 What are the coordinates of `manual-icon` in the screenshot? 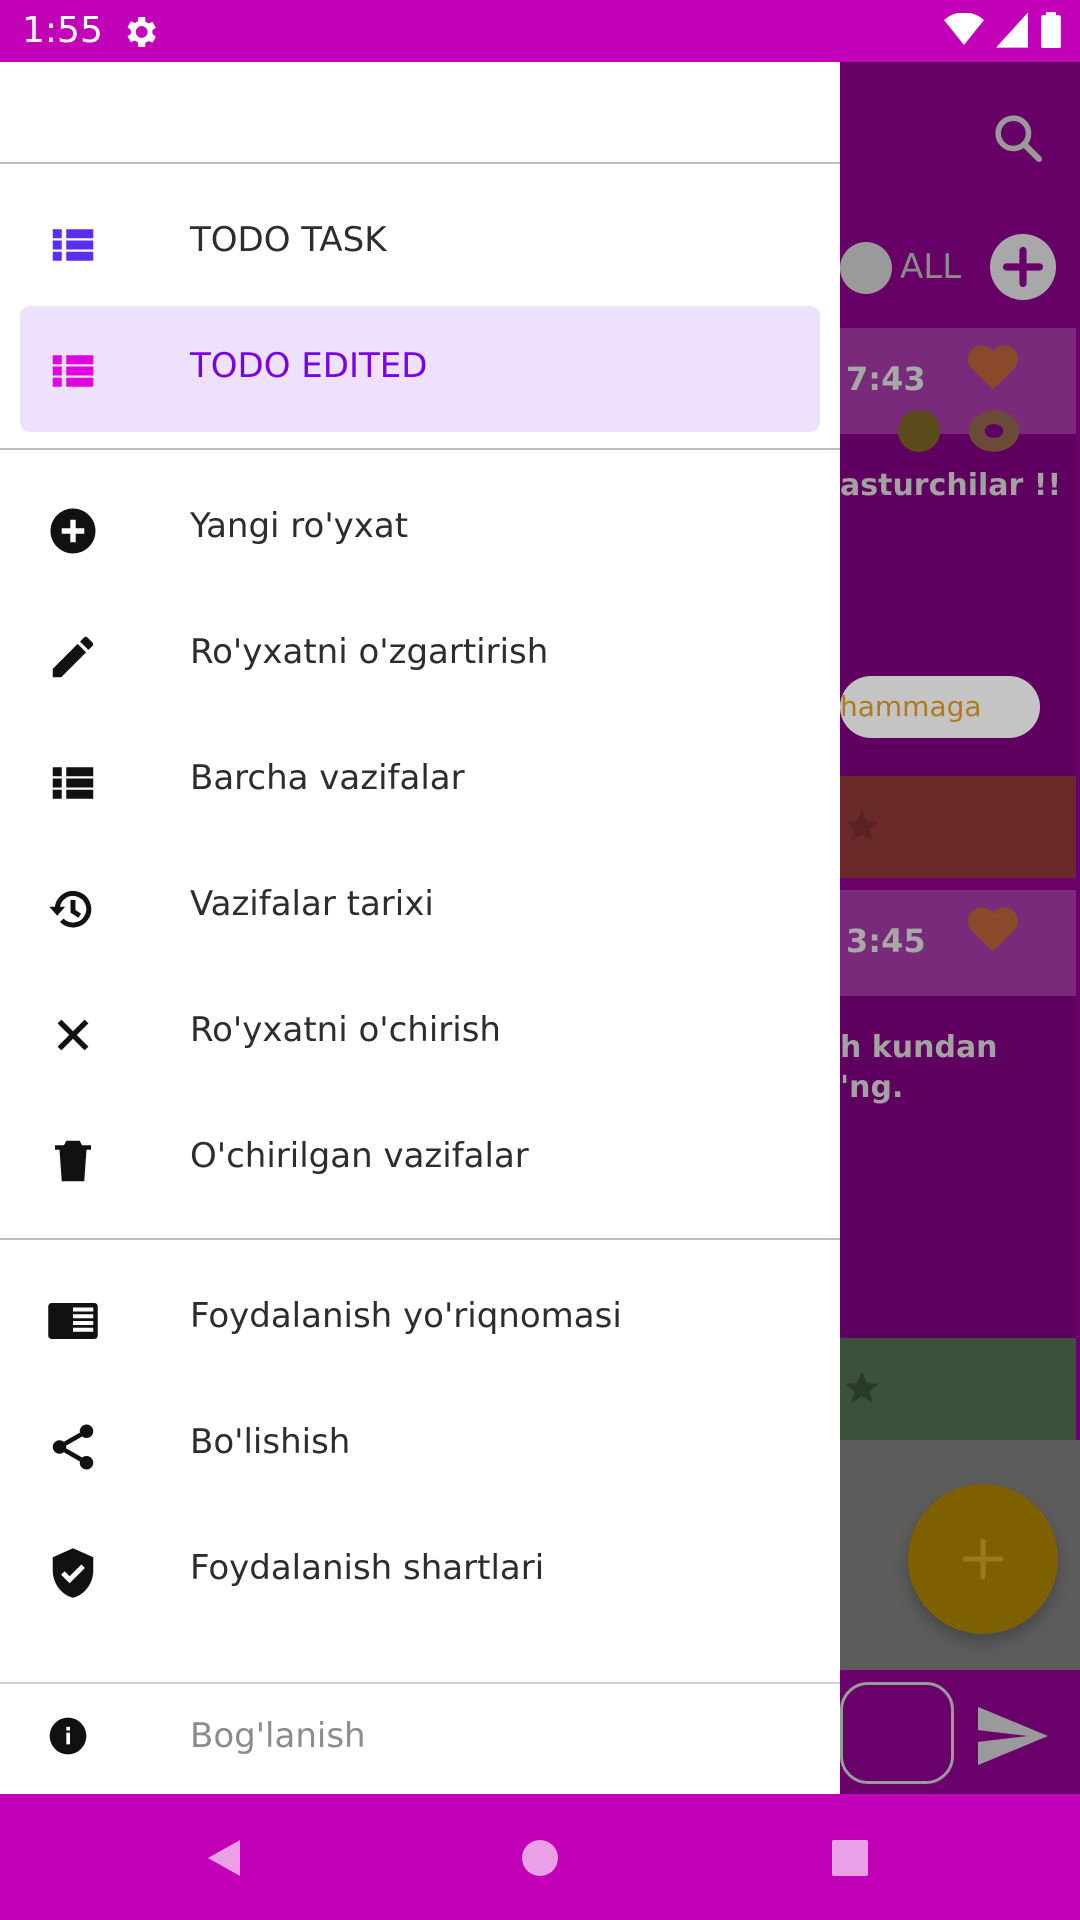 It's located at (73, 1321).